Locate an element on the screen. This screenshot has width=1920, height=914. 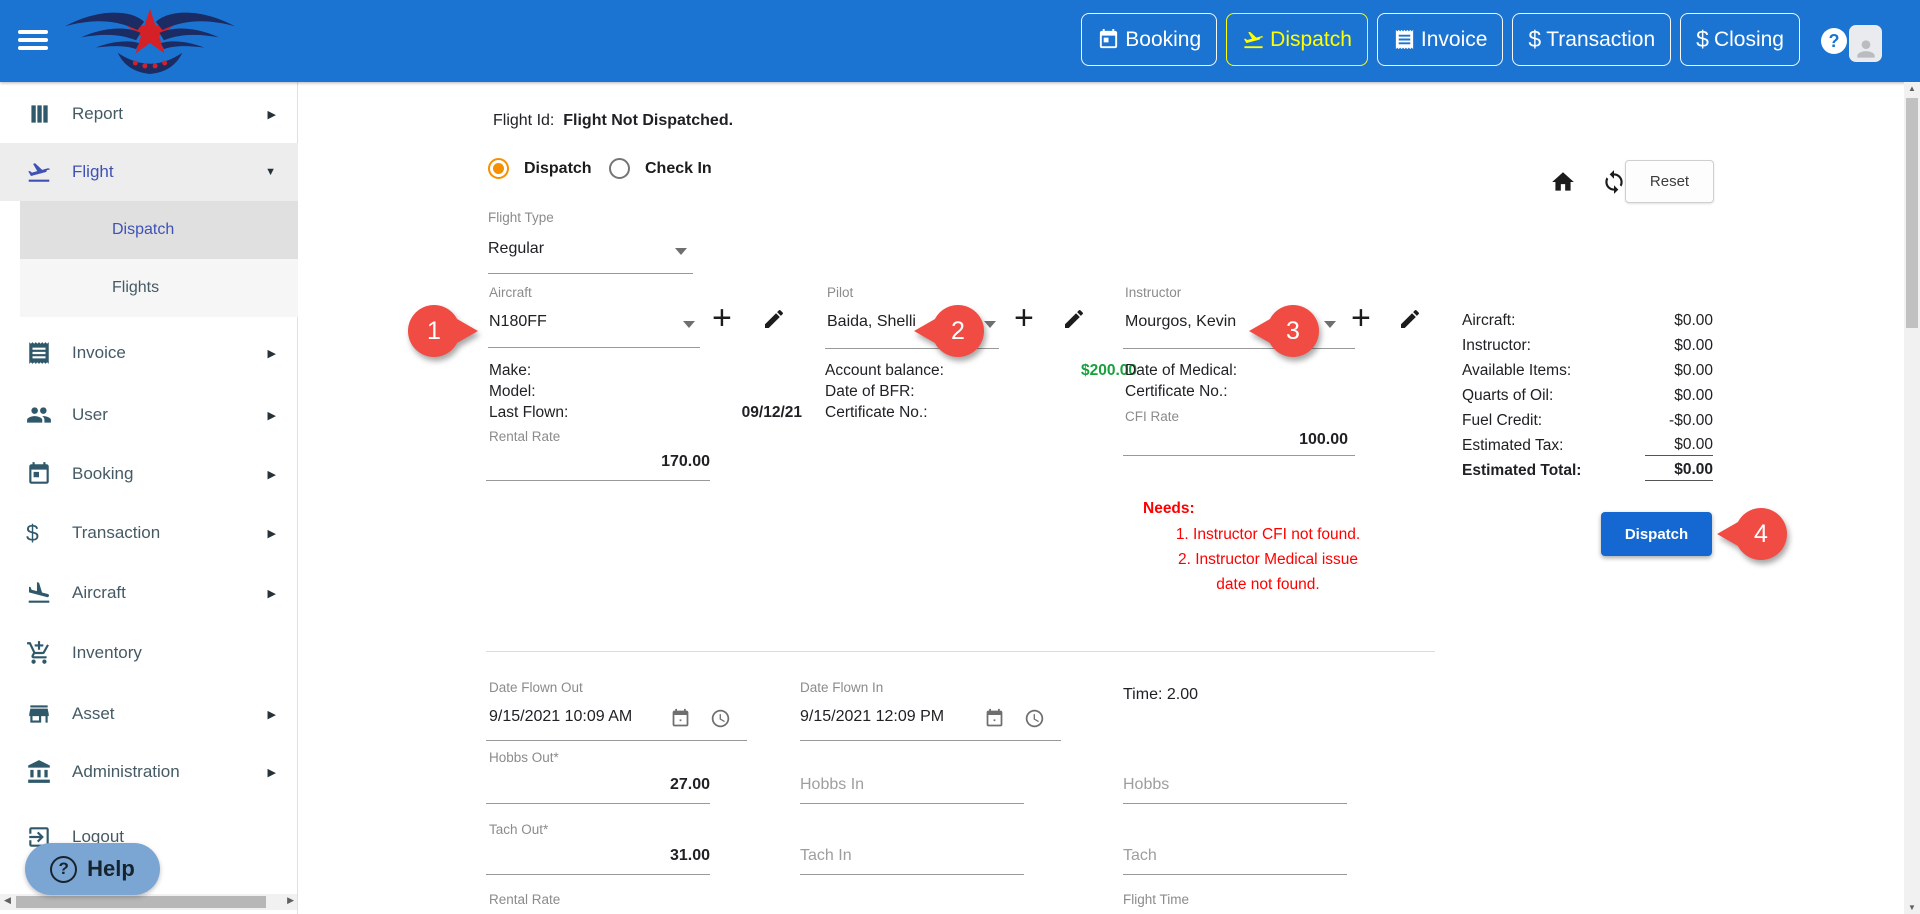
instructor-select: Mourgos, Kevin is located at coordinates (1180, 322).